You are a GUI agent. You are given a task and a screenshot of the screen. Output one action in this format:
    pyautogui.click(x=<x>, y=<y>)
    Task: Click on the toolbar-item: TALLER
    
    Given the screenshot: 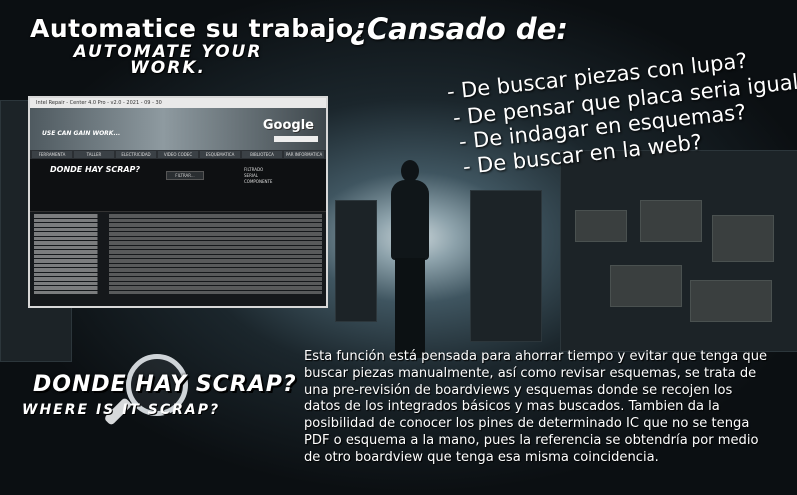 What is the action you would take?
    pyautogui.click(x=94, y=154)
    